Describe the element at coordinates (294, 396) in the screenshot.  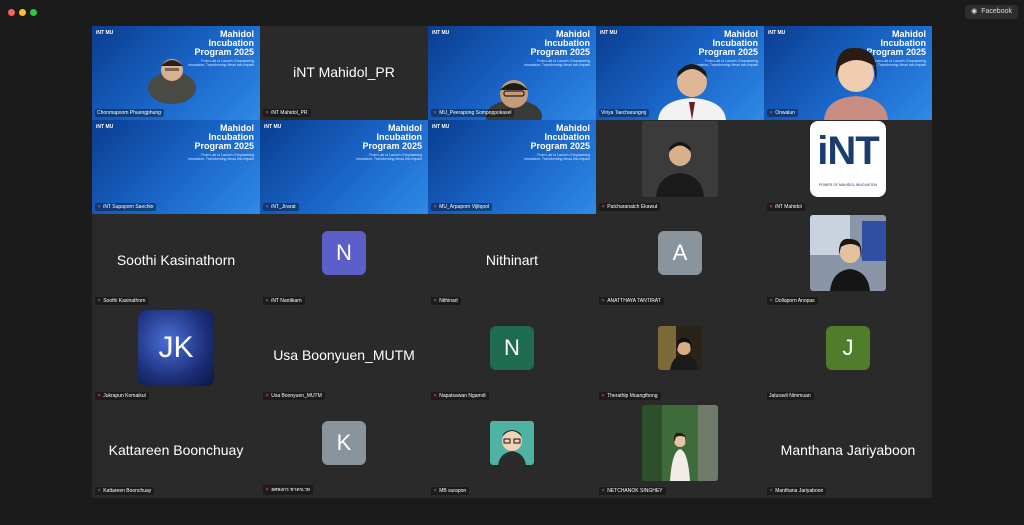
I see `participant-name-label: ✕ Usa Boonyuen_MUTM` at that location.